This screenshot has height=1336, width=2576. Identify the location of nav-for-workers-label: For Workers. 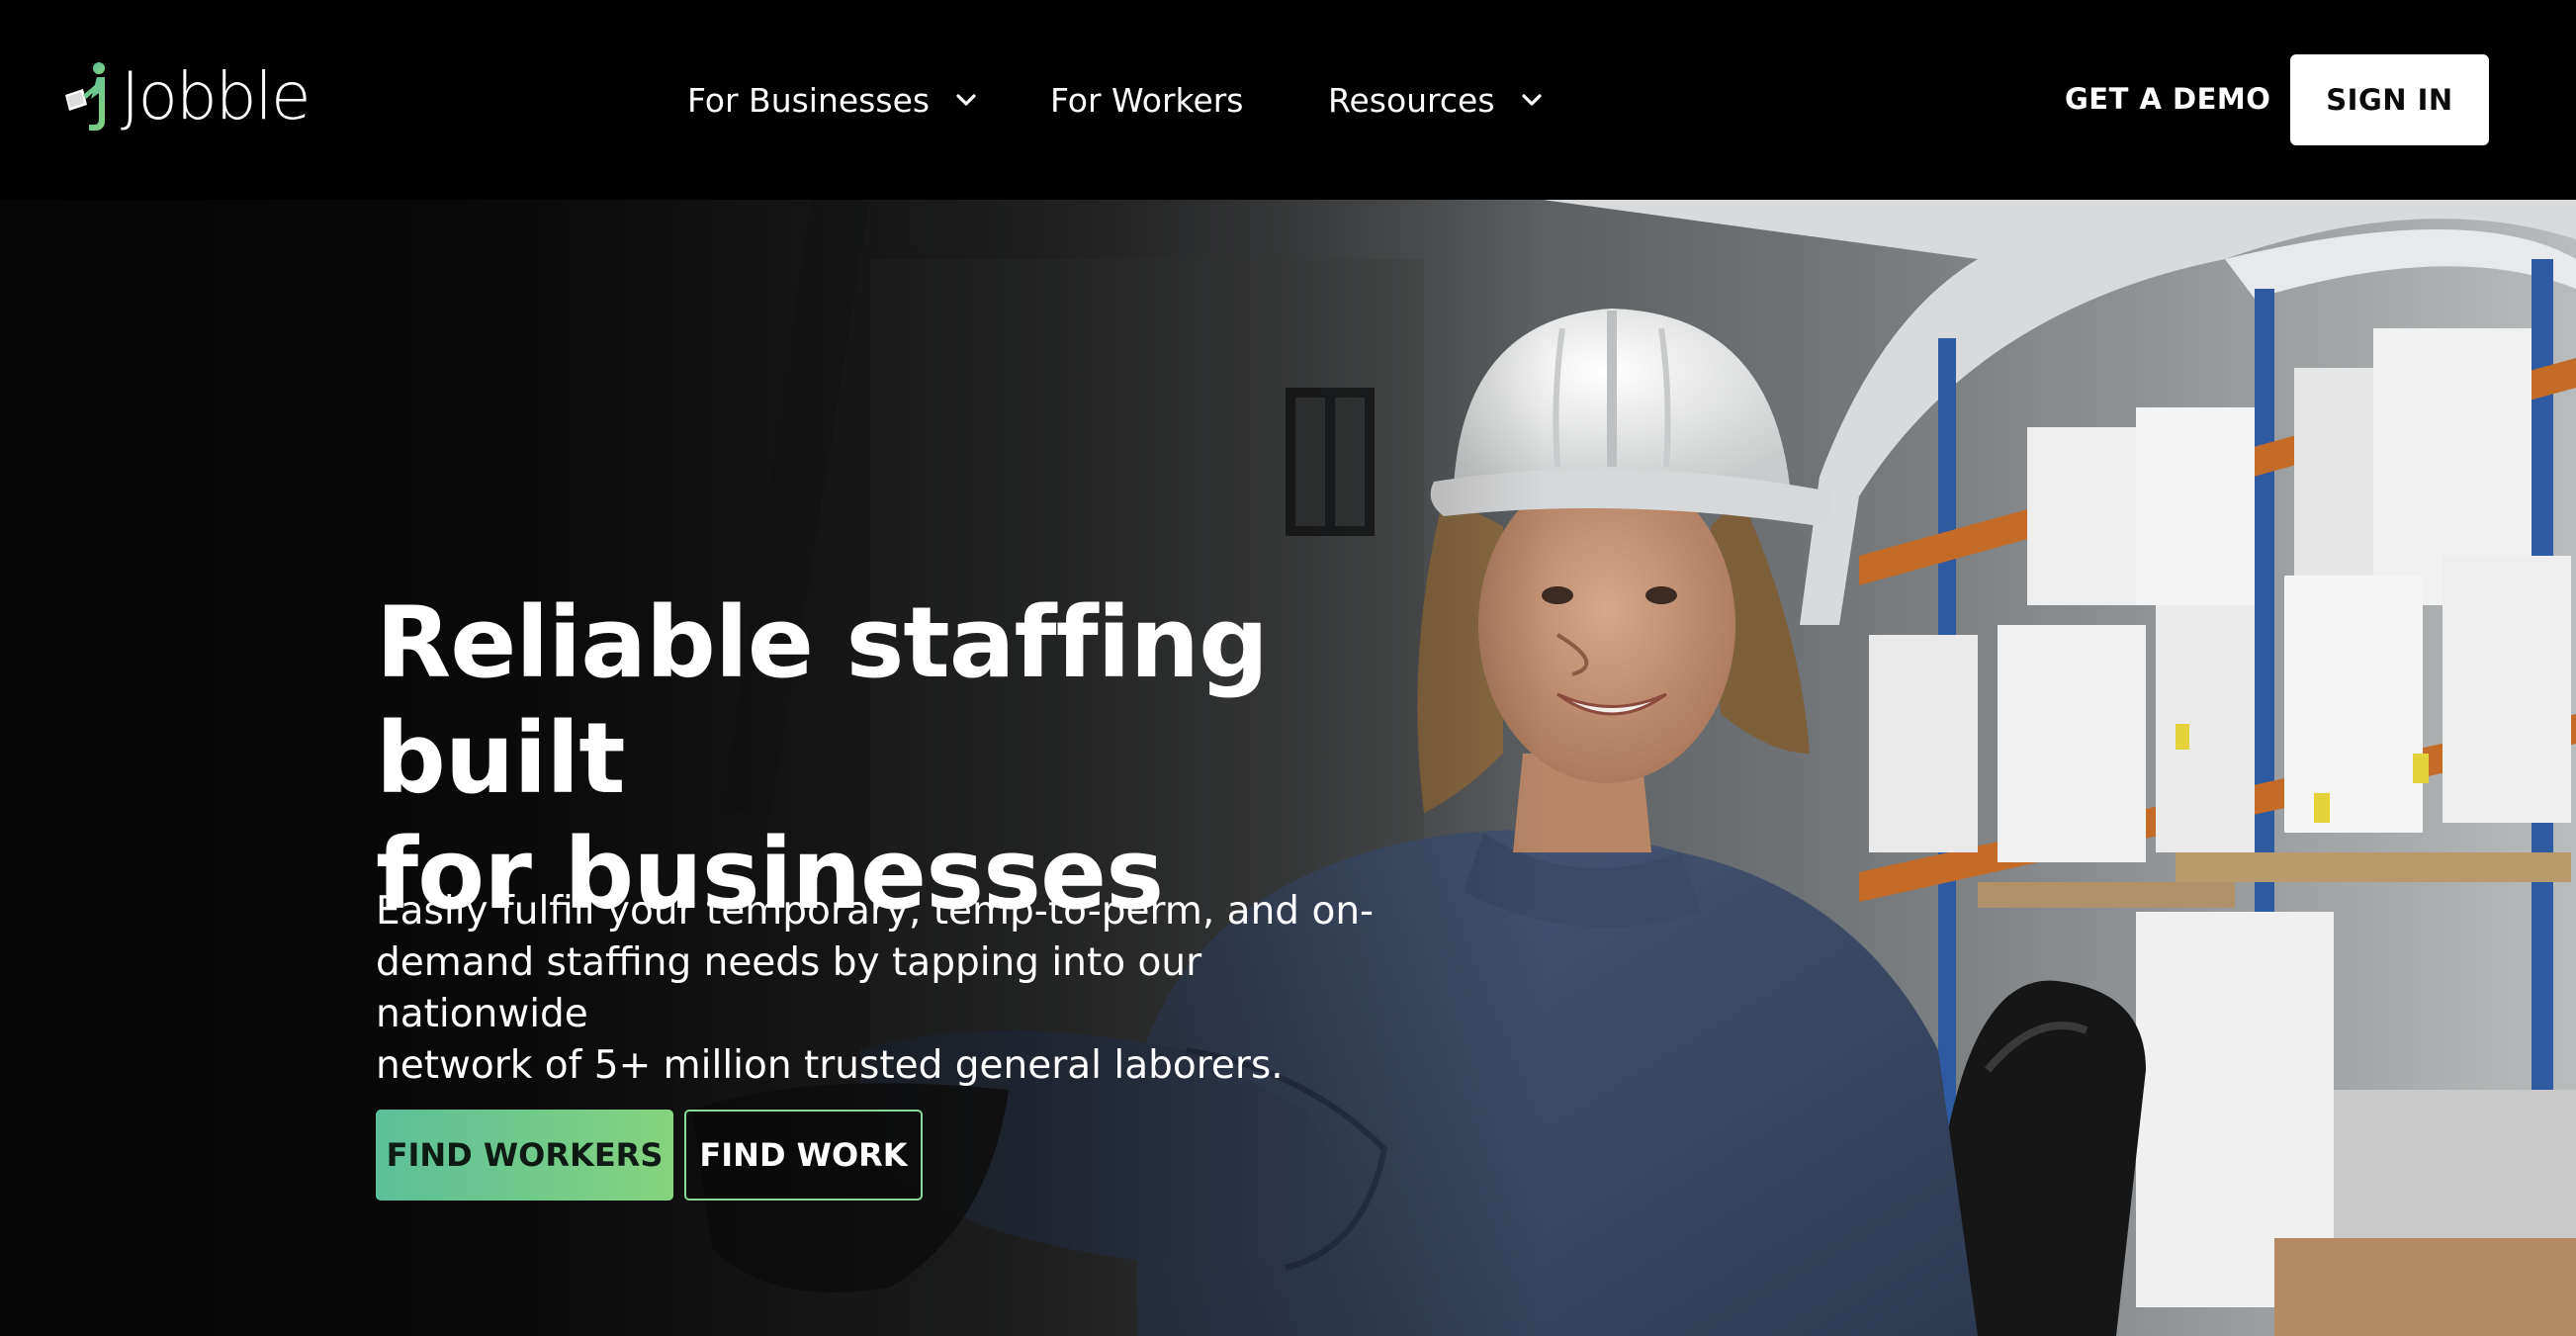
(1147, 100).